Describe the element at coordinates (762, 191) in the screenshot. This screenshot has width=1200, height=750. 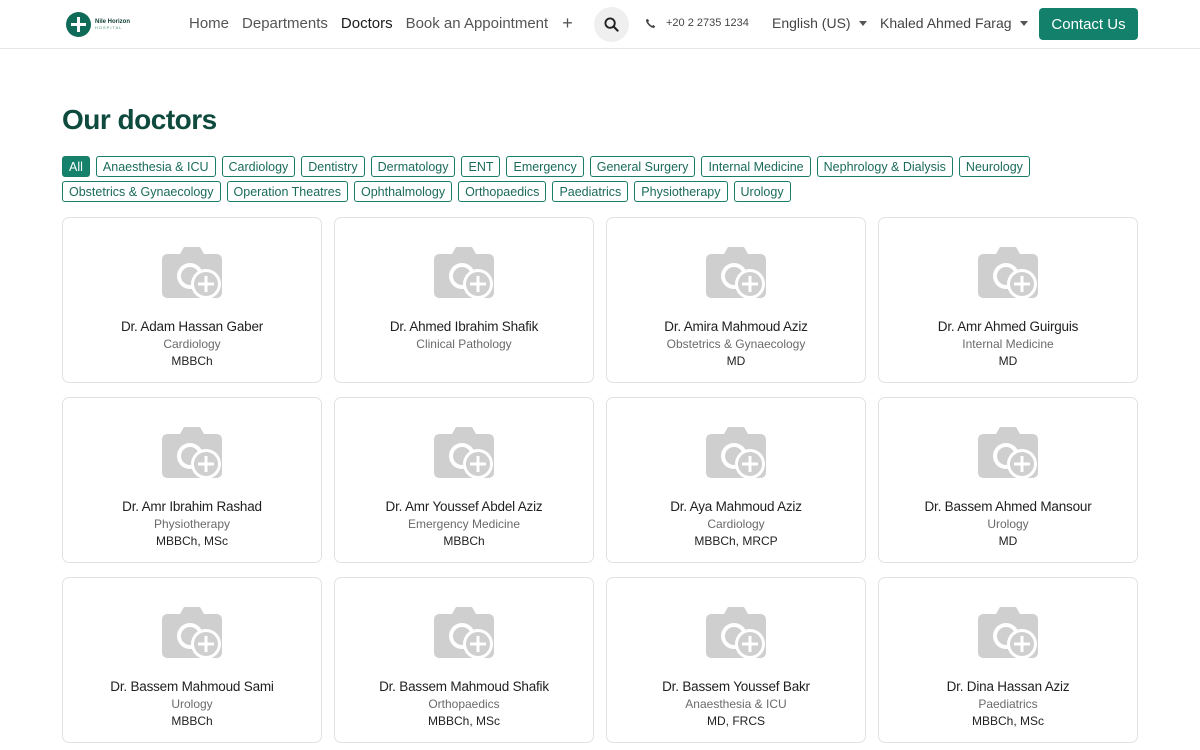
I see `filter-chip-urology: Urology` at that location.